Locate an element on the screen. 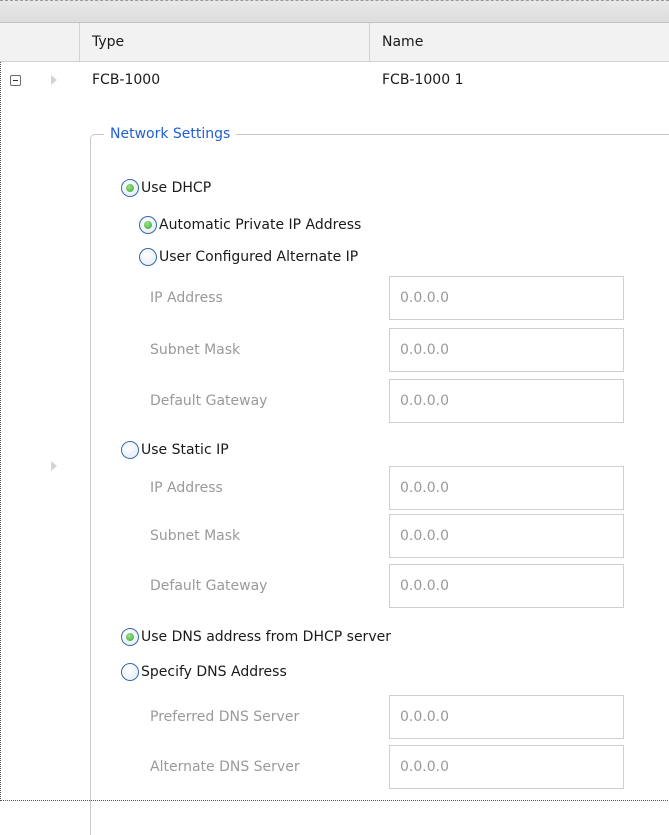  title-bar is located at coordinates (334, 11).